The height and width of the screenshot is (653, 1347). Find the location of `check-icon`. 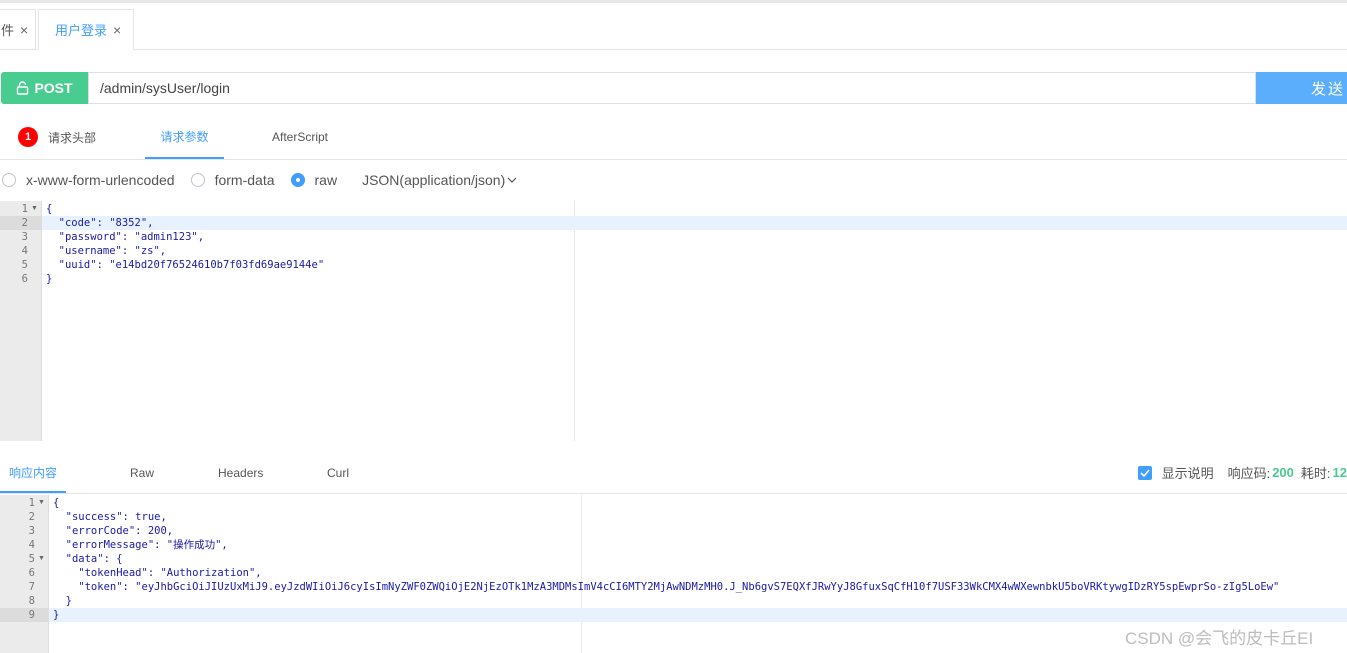

check-icon is located at coordinates (1144, 472).